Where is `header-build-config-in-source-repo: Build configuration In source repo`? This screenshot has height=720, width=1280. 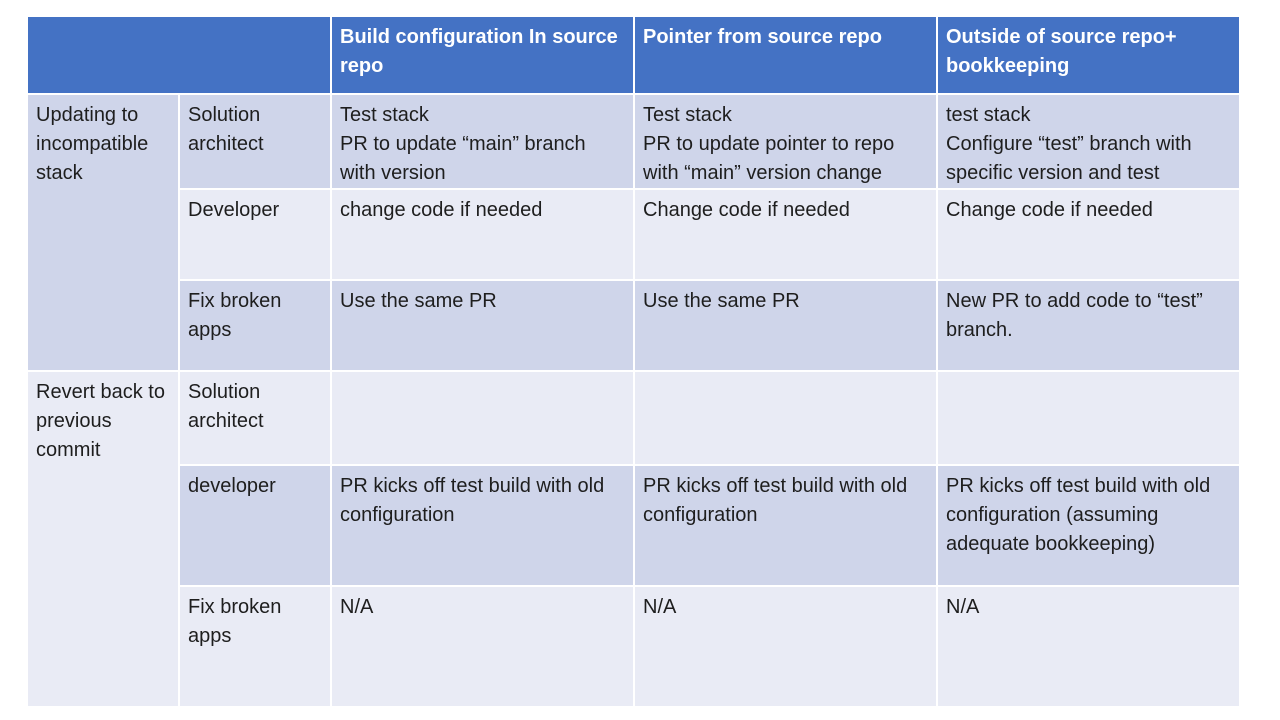
header-build-config-in-source-repo: Build configuration In source repo is located at coordinates (482, 55).